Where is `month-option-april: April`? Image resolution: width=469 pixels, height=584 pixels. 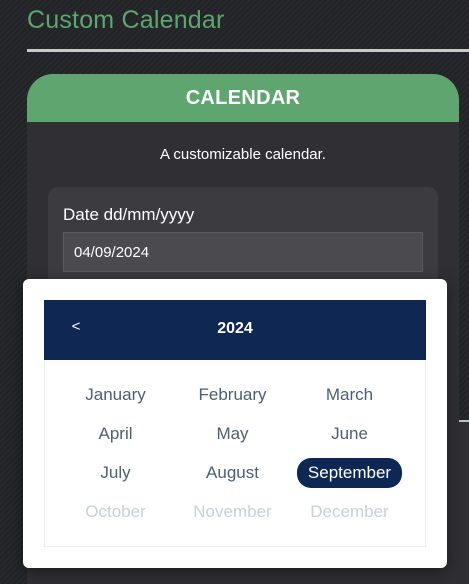 month-option-april: April is located at coordinates (115, 433).